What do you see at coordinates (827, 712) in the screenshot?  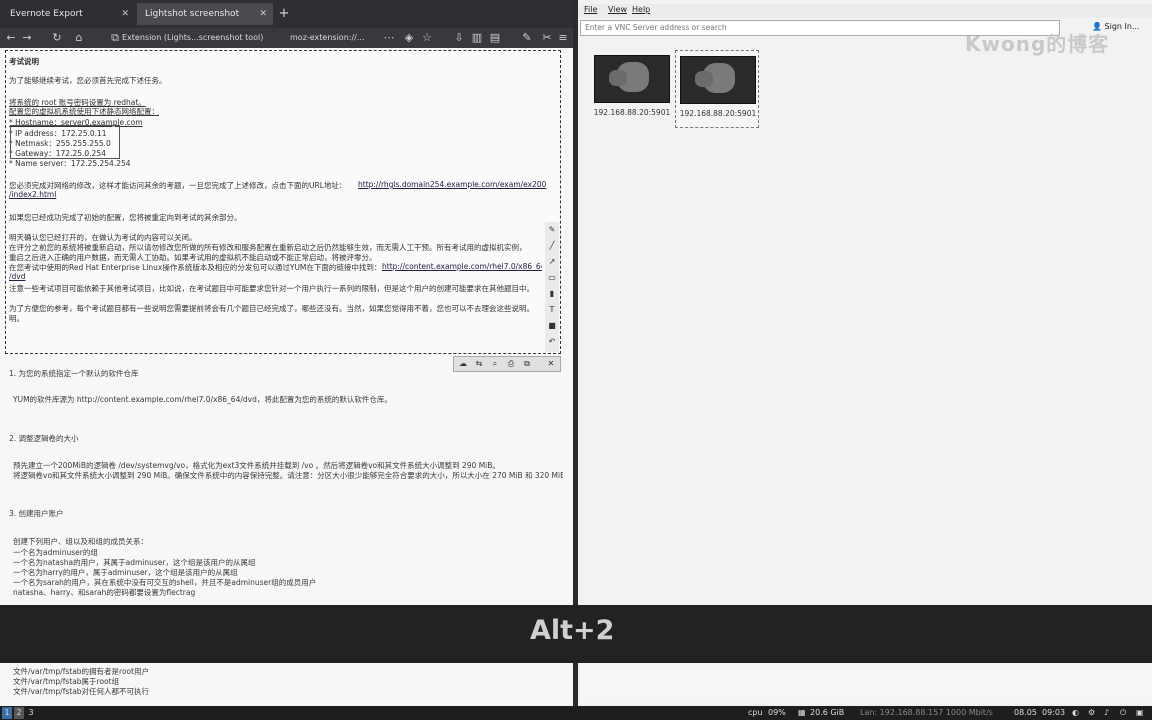 I see `memory-value: 20.6 GiB` at bounding box center [827, 712].